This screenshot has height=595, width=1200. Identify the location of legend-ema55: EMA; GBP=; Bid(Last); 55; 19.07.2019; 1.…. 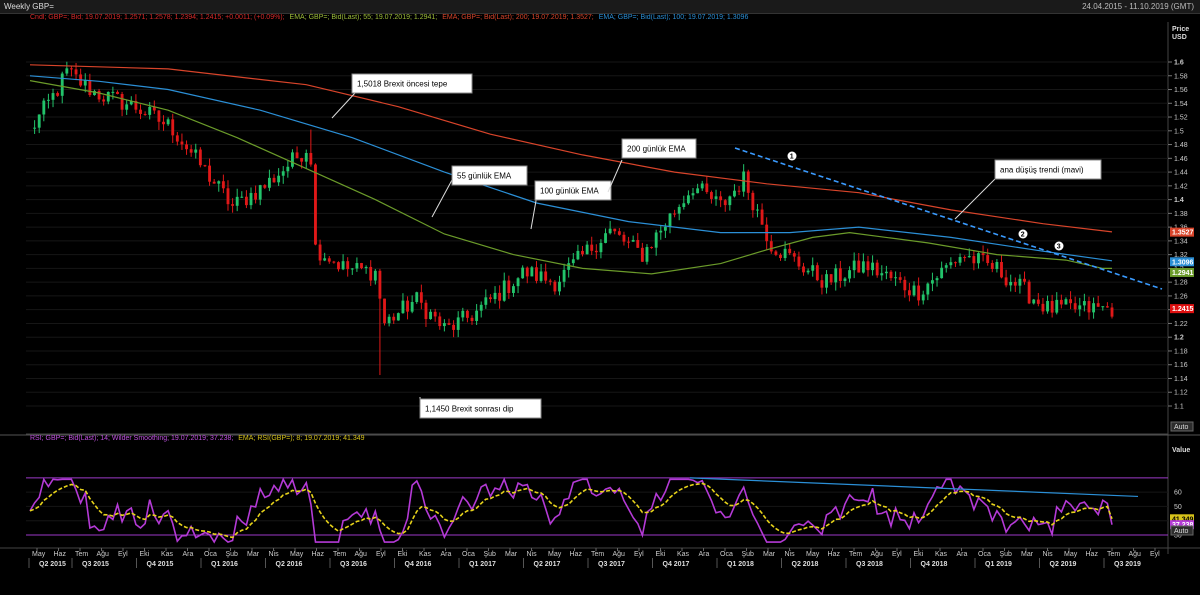
(364, 17).